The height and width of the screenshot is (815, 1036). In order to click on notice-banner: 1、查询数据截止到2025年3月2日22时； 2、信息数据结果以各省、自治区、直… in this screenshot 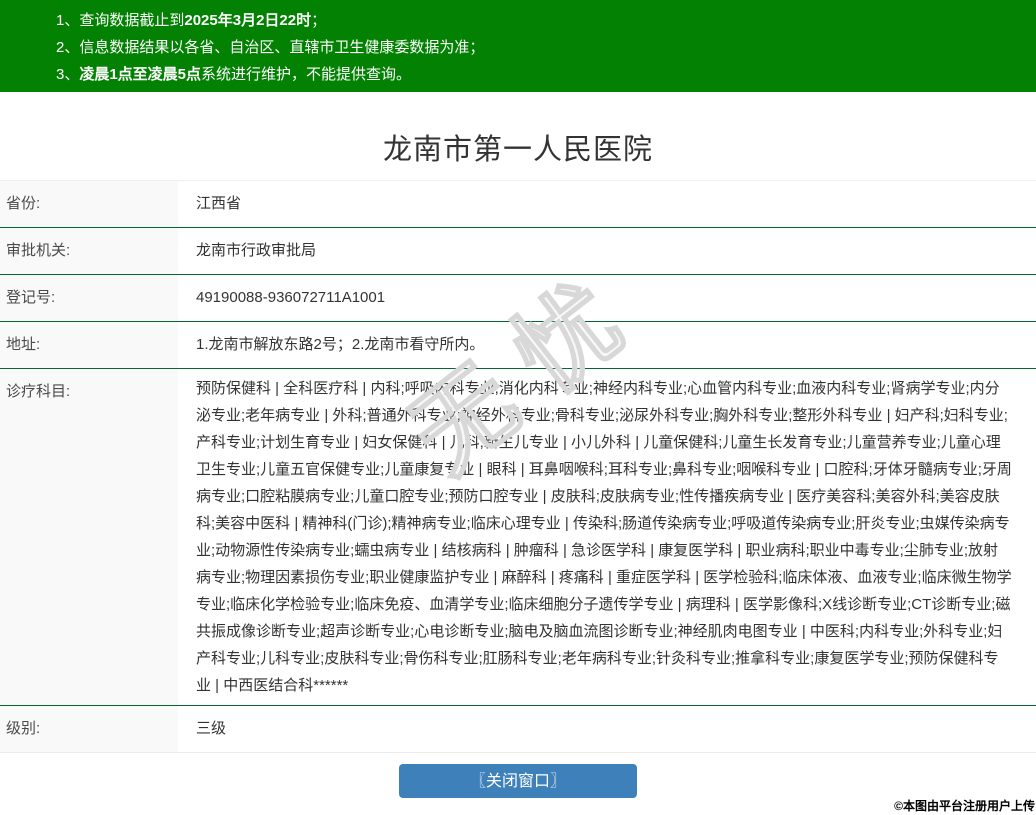, I will do `click(518, 46)`.